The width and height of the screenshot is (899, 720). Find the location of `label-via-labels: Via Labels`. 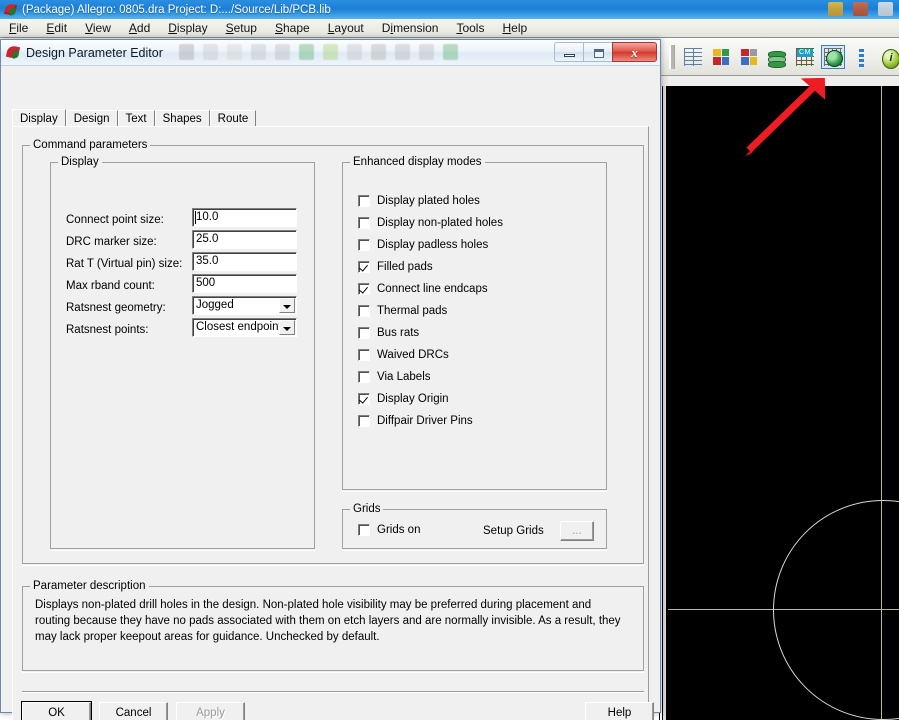

label-via-labels: Via Labels is located at coordinates (404, 377).